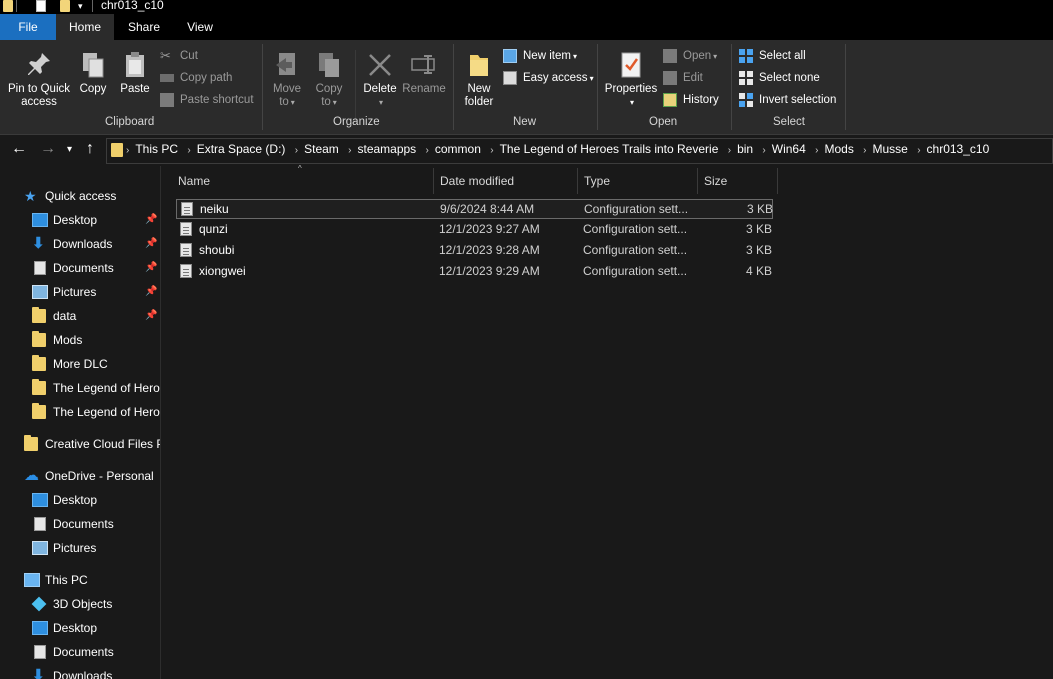 The width and height of the screenshot is (1053, 679). What do you see at coordinates (609, 149) in the screenshot?
I see `breadcrumb-item: The Legend of Heroes Trails into Reverie` at bounding box center [609, 149].